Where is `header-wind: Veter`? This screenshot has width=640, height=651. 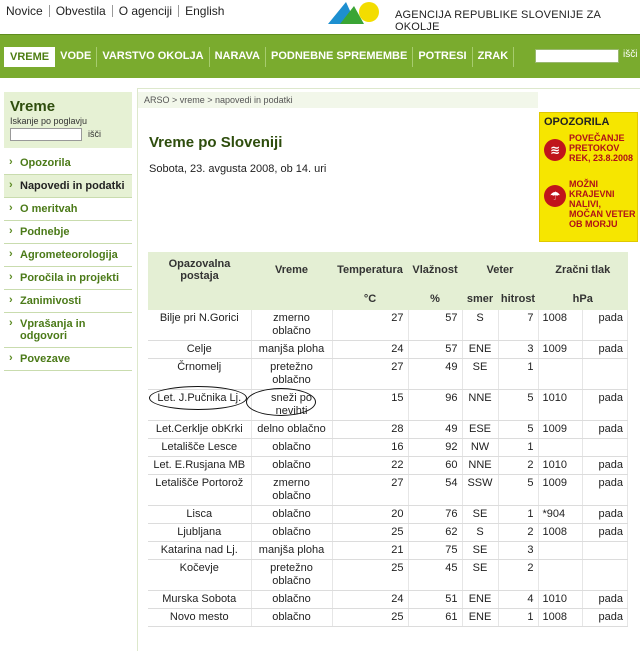
header-wind: Veter is located at coordinates (500, 270).